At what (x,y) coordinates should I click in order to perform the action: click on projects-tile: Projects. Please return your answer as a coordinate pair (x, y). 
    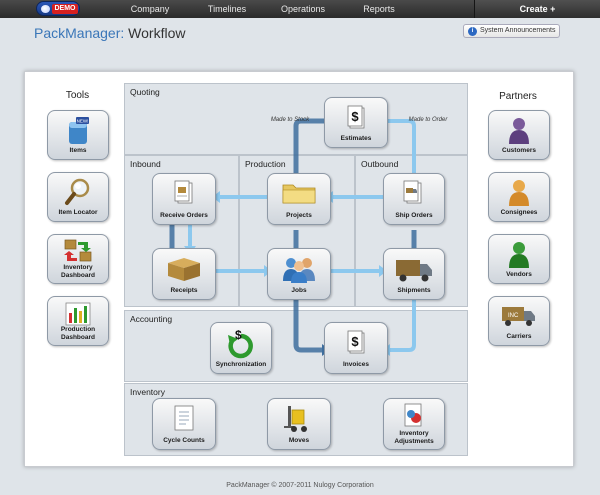
    Looking at the image, I should click on (299, 199).